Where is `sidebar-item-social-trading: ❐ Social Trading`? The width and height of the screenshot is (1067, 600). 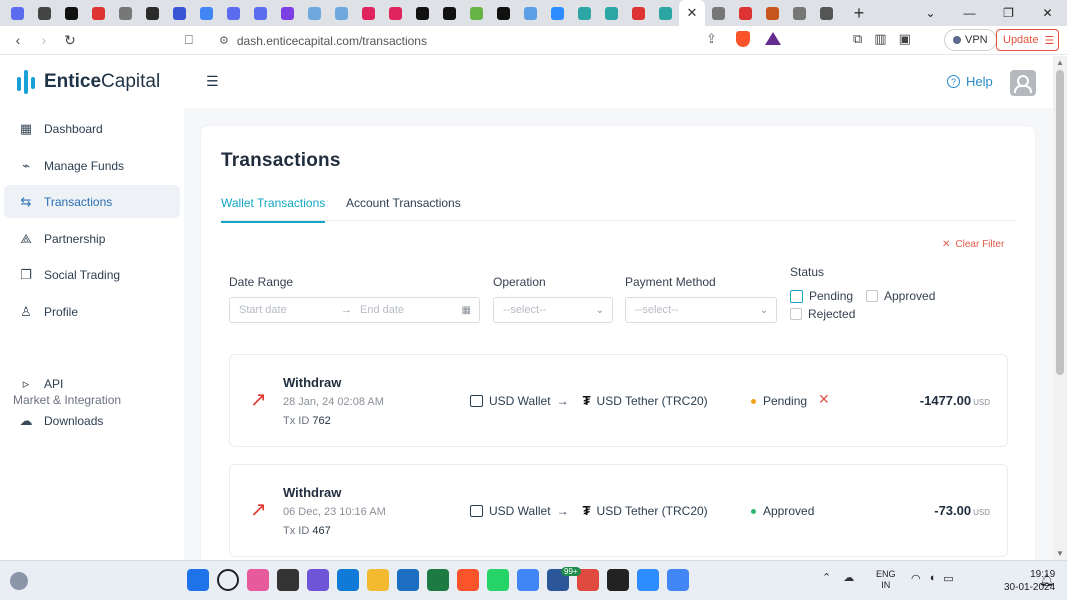
sidebar-item-social-trading: ❐ Social Trading is located at coordinates (92, 274).